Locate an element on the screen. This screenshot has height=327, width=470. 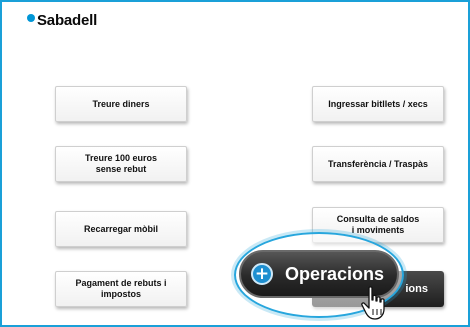
hand-pointer-icon is located at coordinates (373, 303).